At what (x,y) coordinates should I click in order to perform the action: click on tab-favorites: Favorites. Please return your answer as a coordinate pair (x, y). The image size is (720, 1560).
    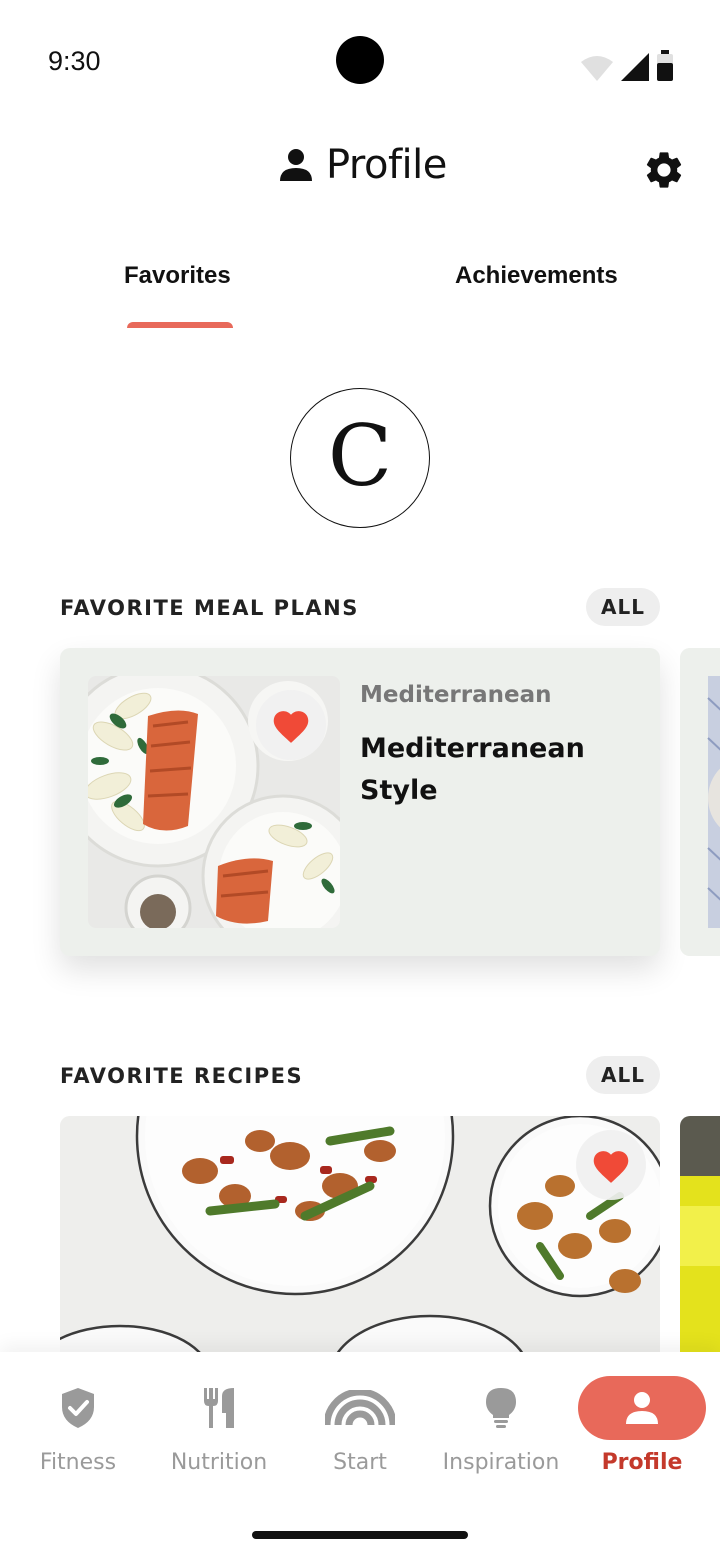
    Looking at the image, I should click on (177, 276).